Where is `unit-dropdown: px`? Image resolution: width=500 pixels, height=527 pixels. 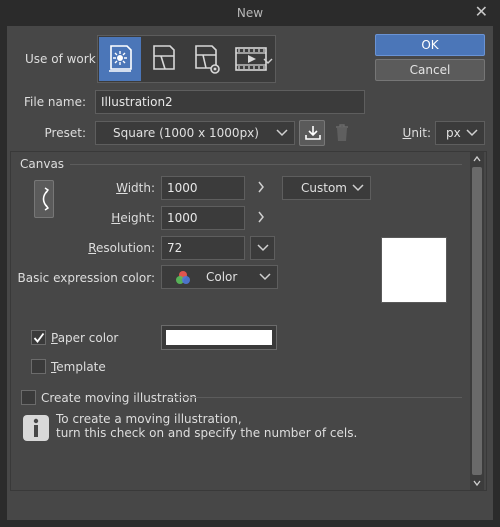
unit-dropdown: px is located at coordinates (460, 133).